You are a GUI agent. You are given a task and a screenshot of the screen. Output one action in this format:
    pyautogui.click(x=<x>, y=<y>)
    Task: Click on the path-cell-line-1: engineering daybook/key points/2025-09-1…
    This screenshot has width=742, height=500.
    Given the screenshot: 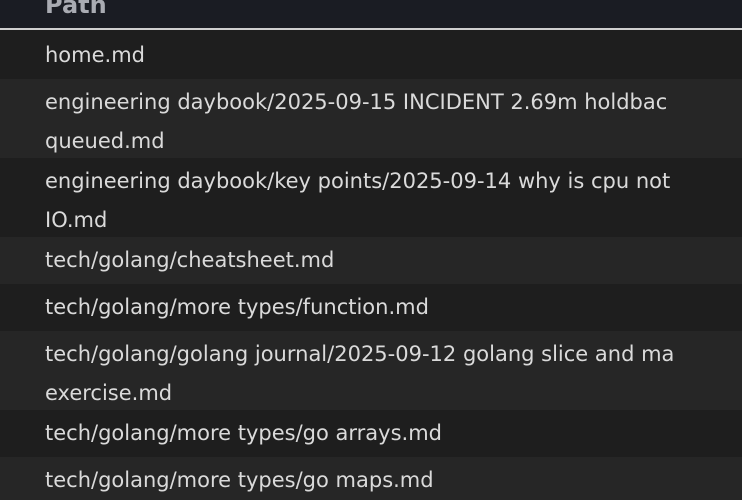 What is the action you would take?
    pyautogui.click(x=358, y=181)
    